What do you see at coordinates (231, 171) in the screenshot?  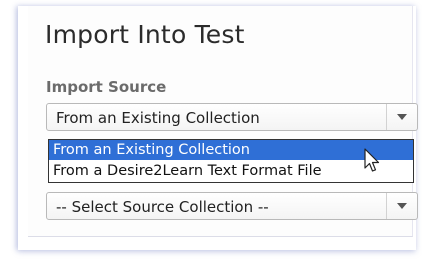 I see `option-text-format-file: From a Desire2Learn Text Format File` at bounding box center [231, 171].